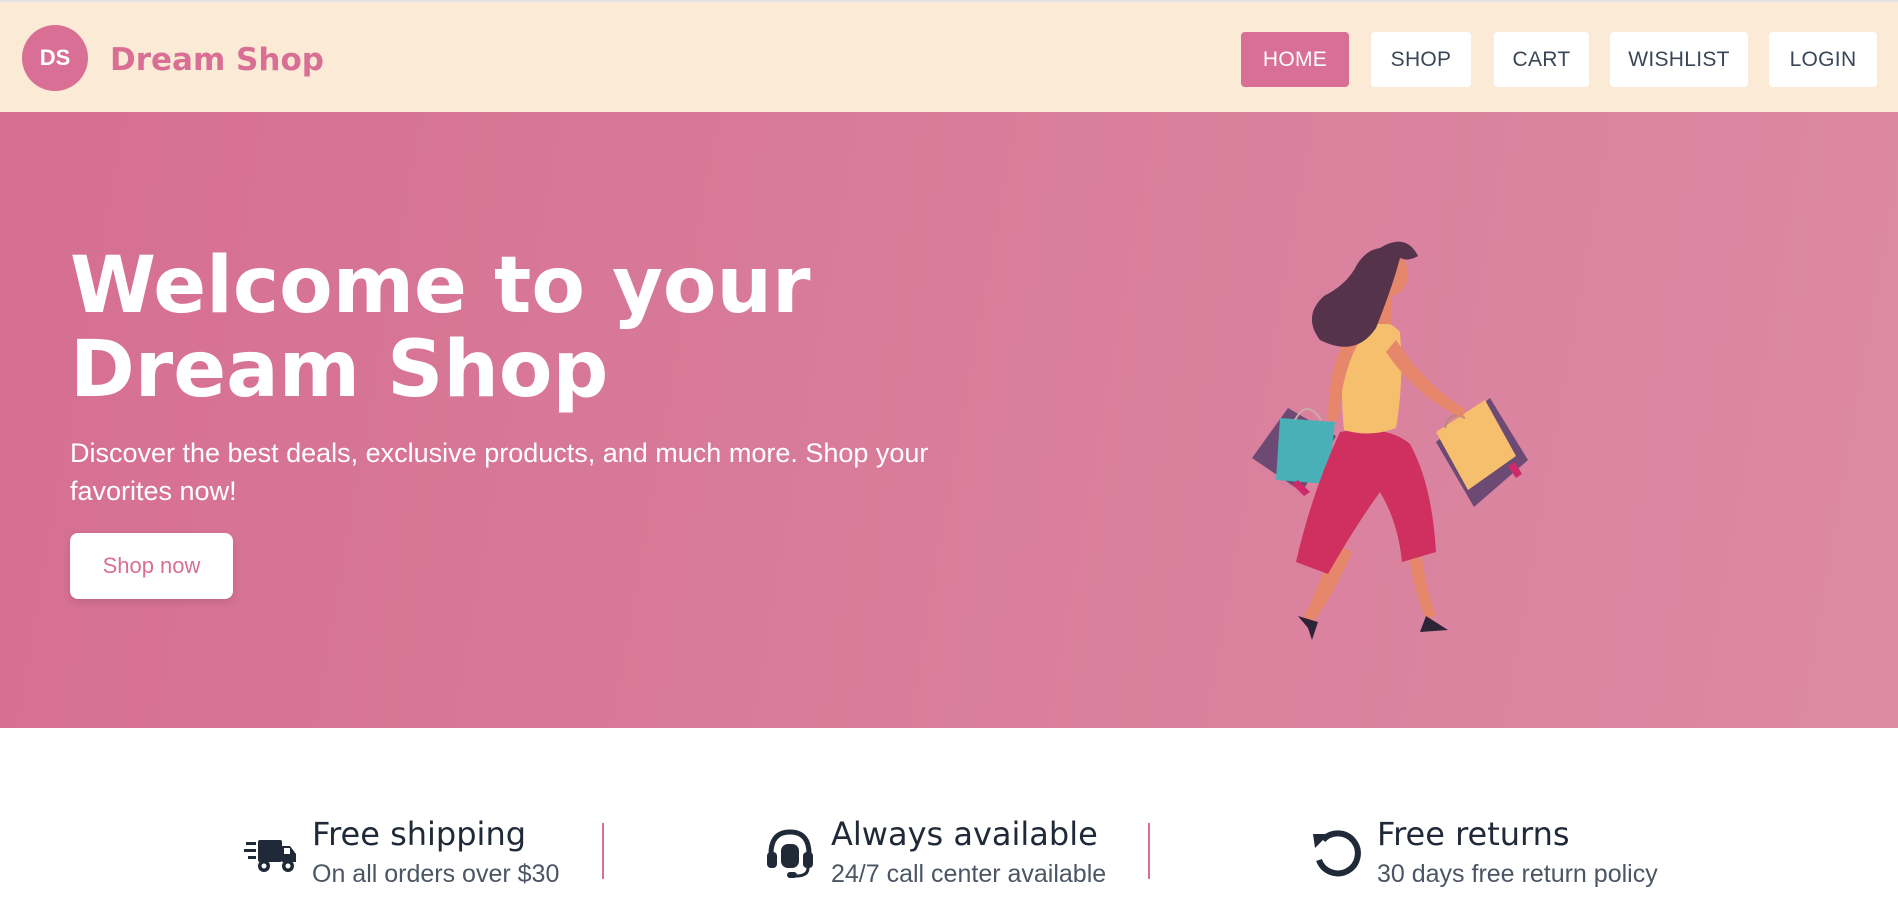 This screenshot has width=1898, height=922. Describe the element at coordinates (964, 834) in the screenshot. I see `feature-title: Always available` at that location.